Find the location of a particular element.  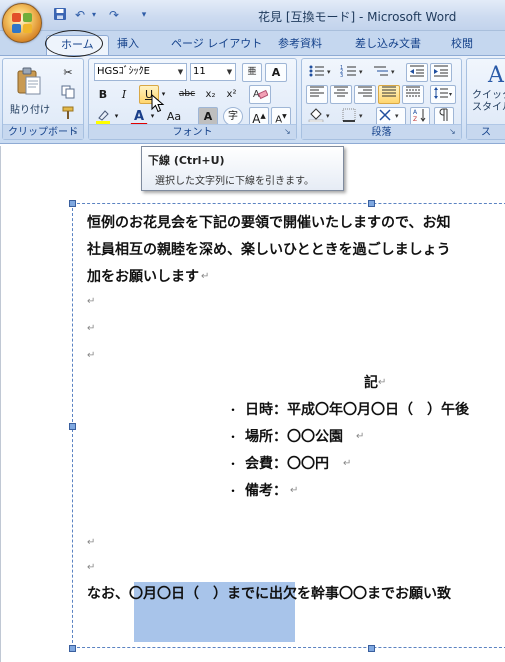

note-heading: 記 is located at coordinates (371, 383).